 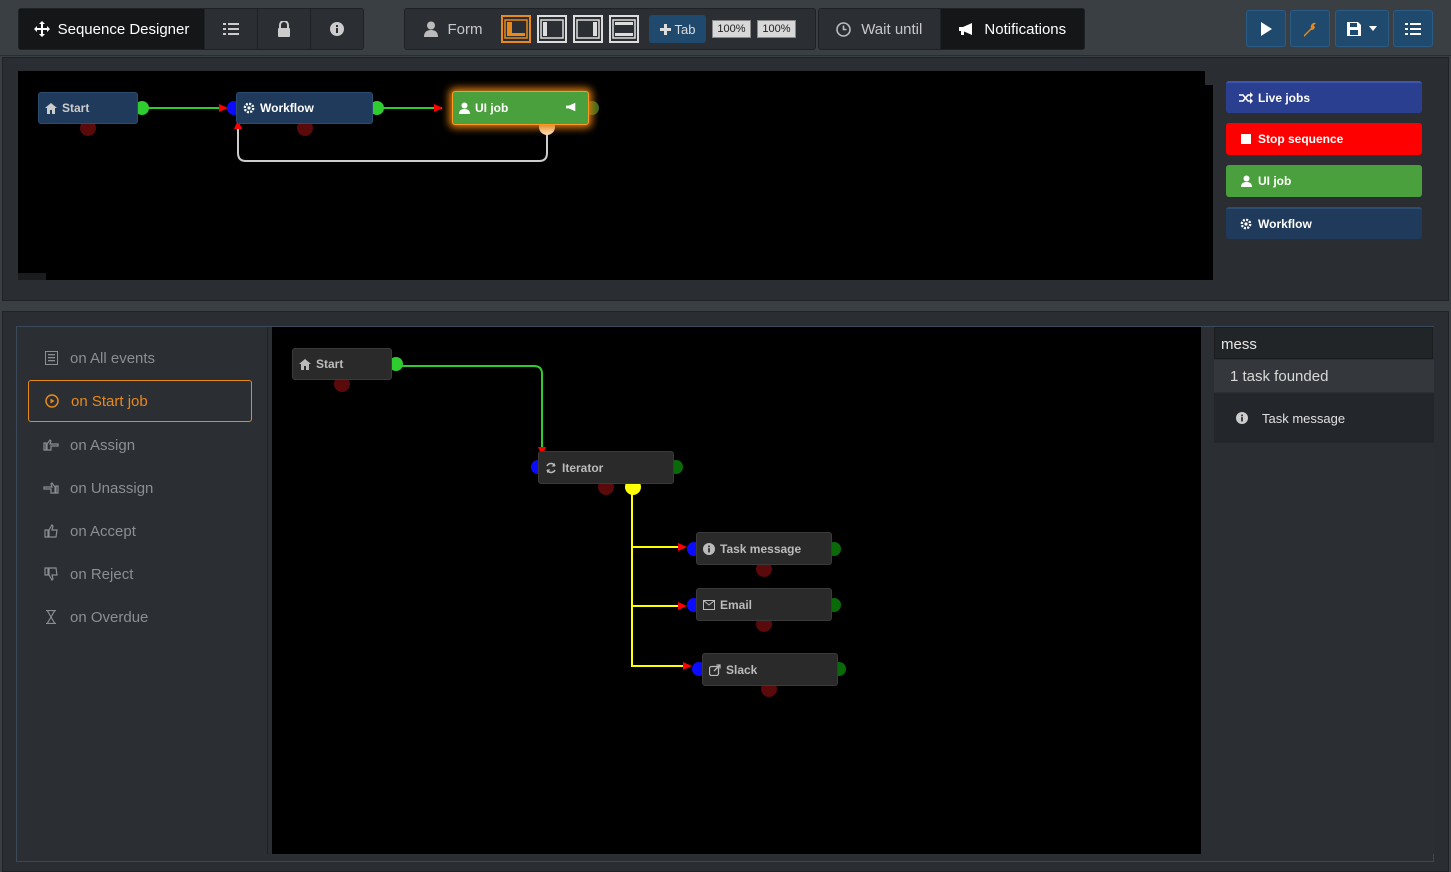 I want to click on ui-job-node: UI job, so click(x=520, y=108).